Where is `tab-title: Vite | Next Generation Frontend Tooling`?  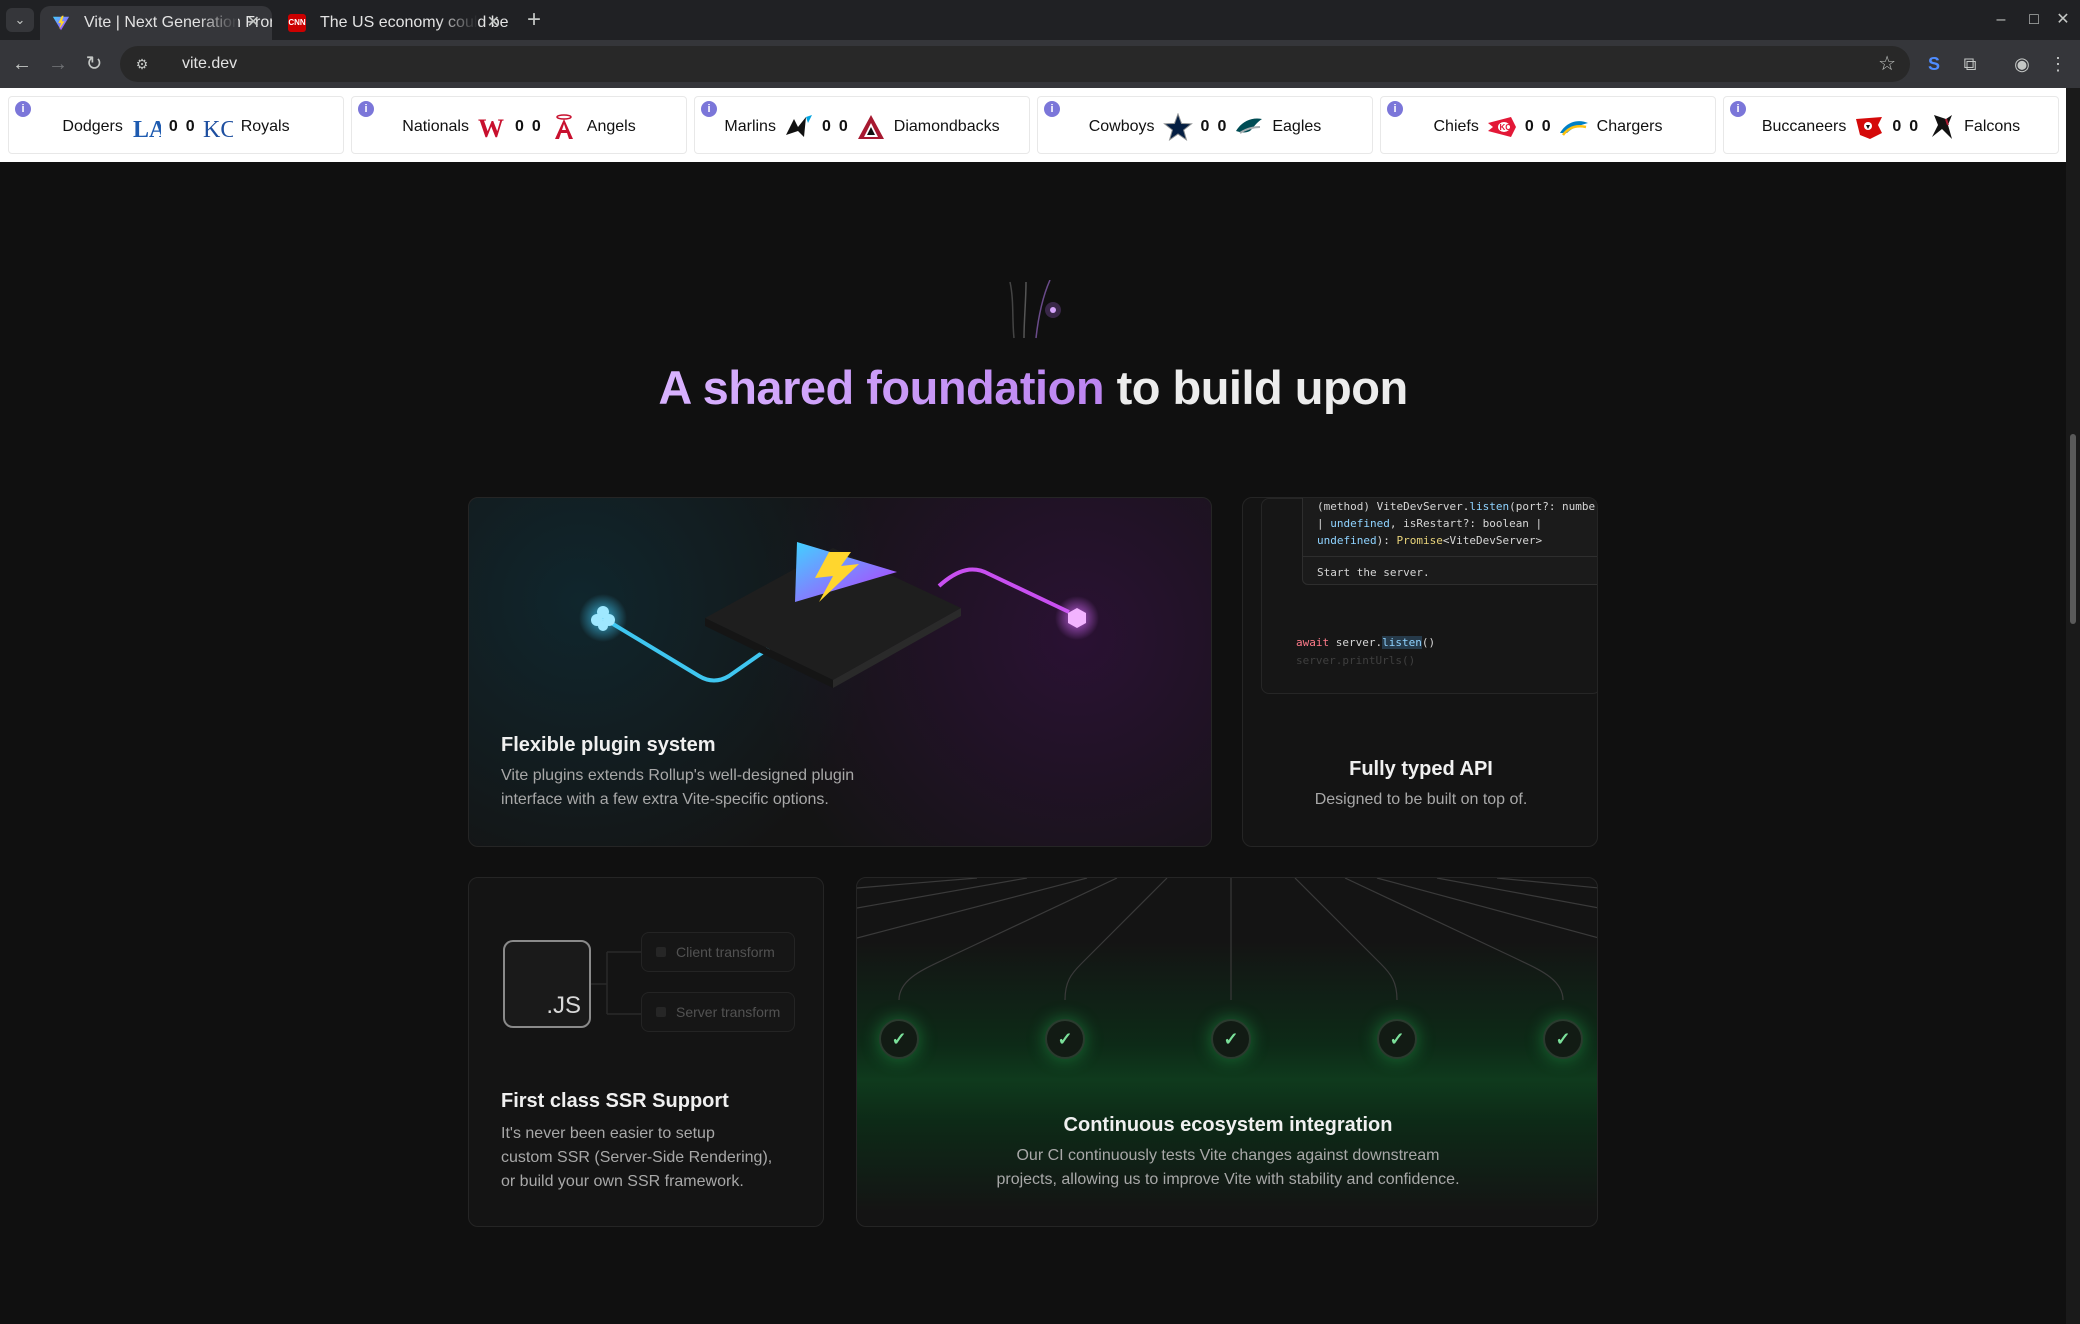
tab-title: Vite | Next Generation Frontend Tooling is located at coordinates (178, 22).